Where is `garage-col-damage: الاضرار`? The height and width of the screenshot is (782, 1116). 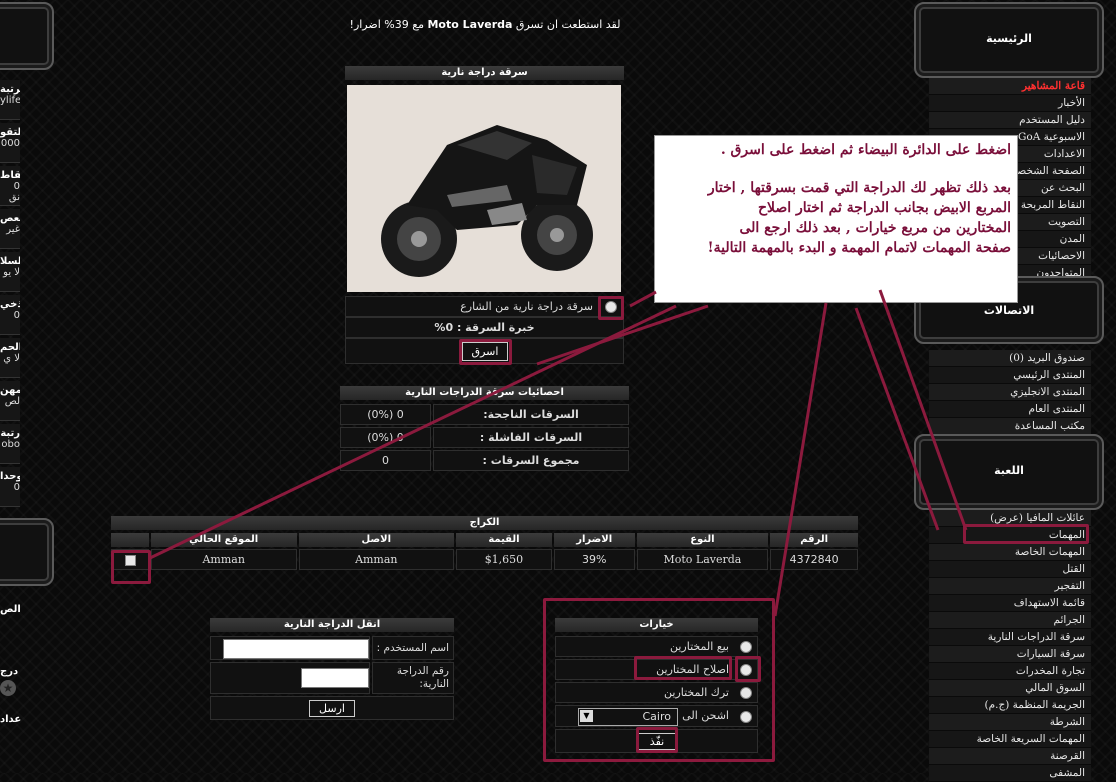
garage-col-damage: الاضرار is located at coordinates (594, 540).